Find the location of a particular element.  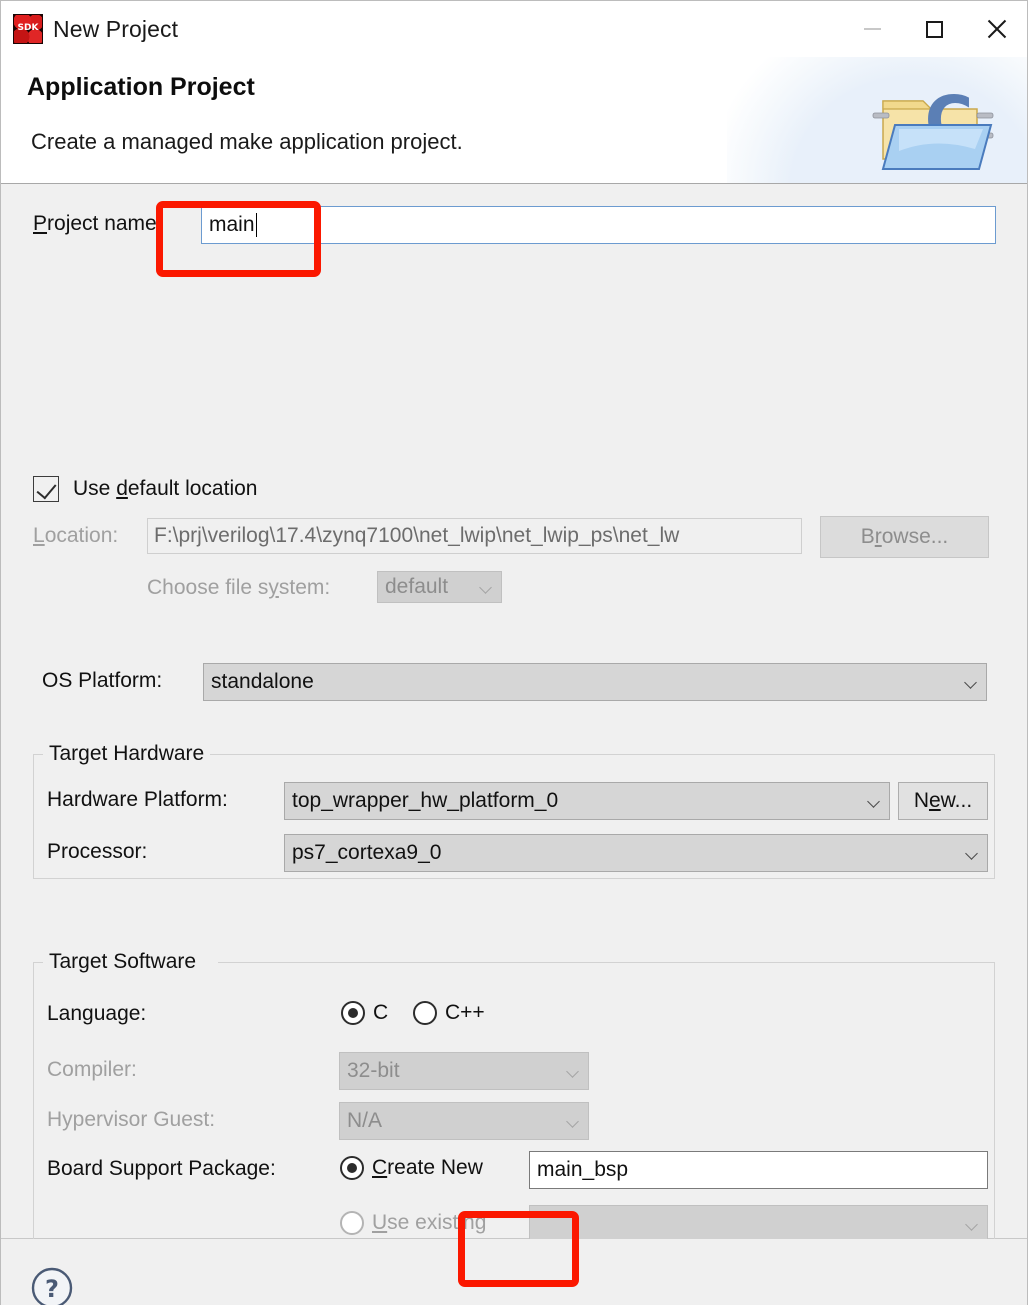

project-name-value: main is located at coordinates (232, 224).